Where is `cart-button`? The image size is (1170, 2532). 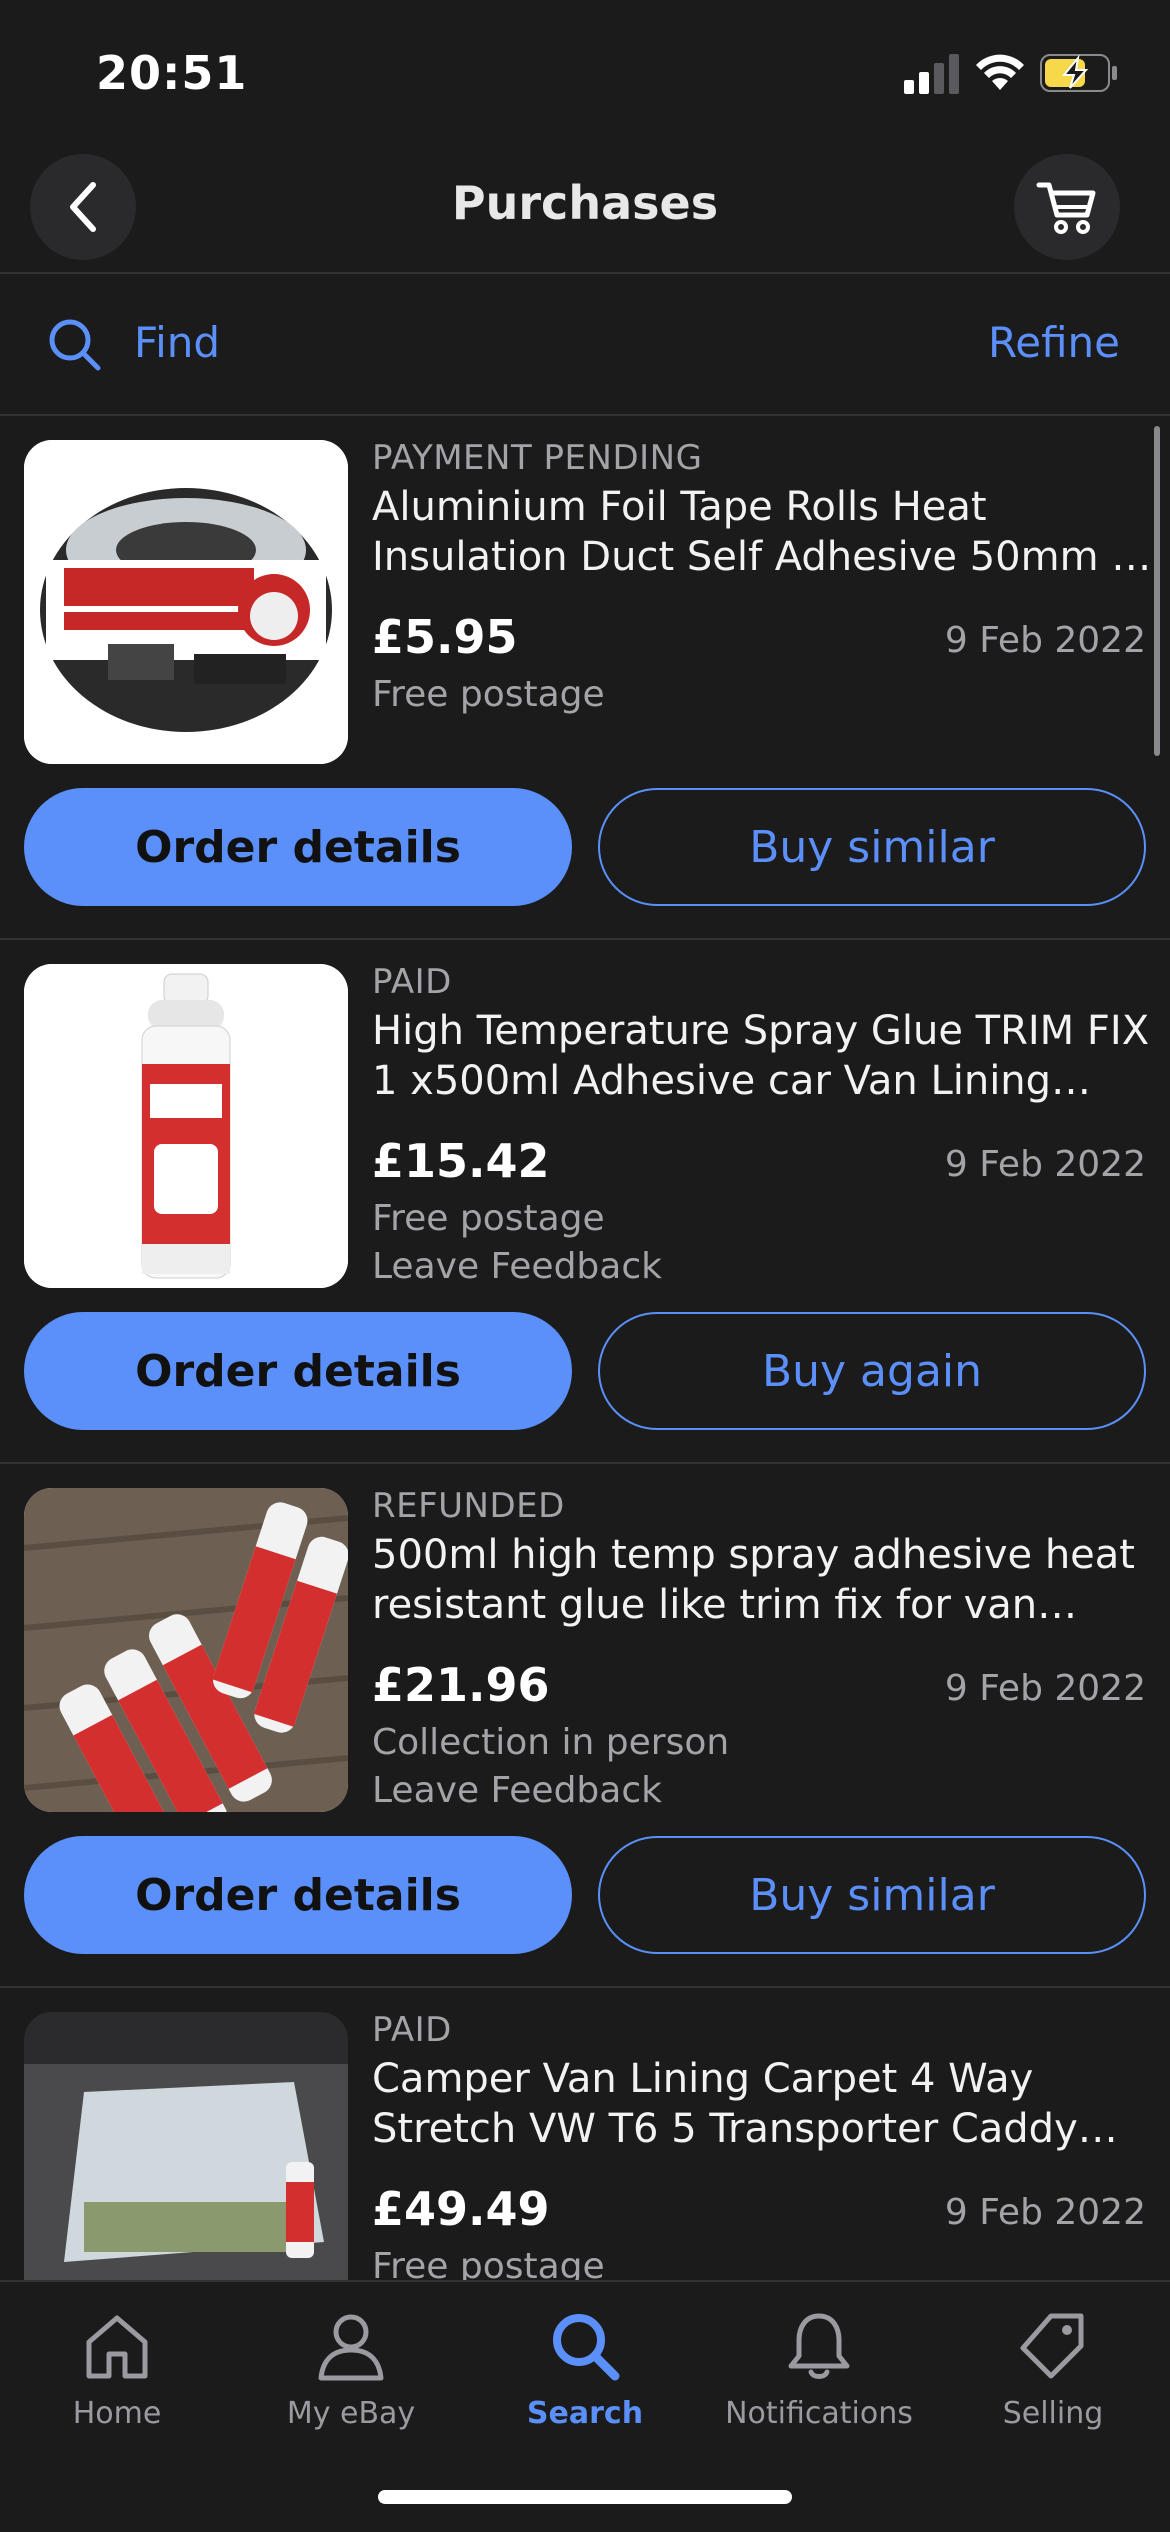 cart-button is located at coordinates (1067, 207).